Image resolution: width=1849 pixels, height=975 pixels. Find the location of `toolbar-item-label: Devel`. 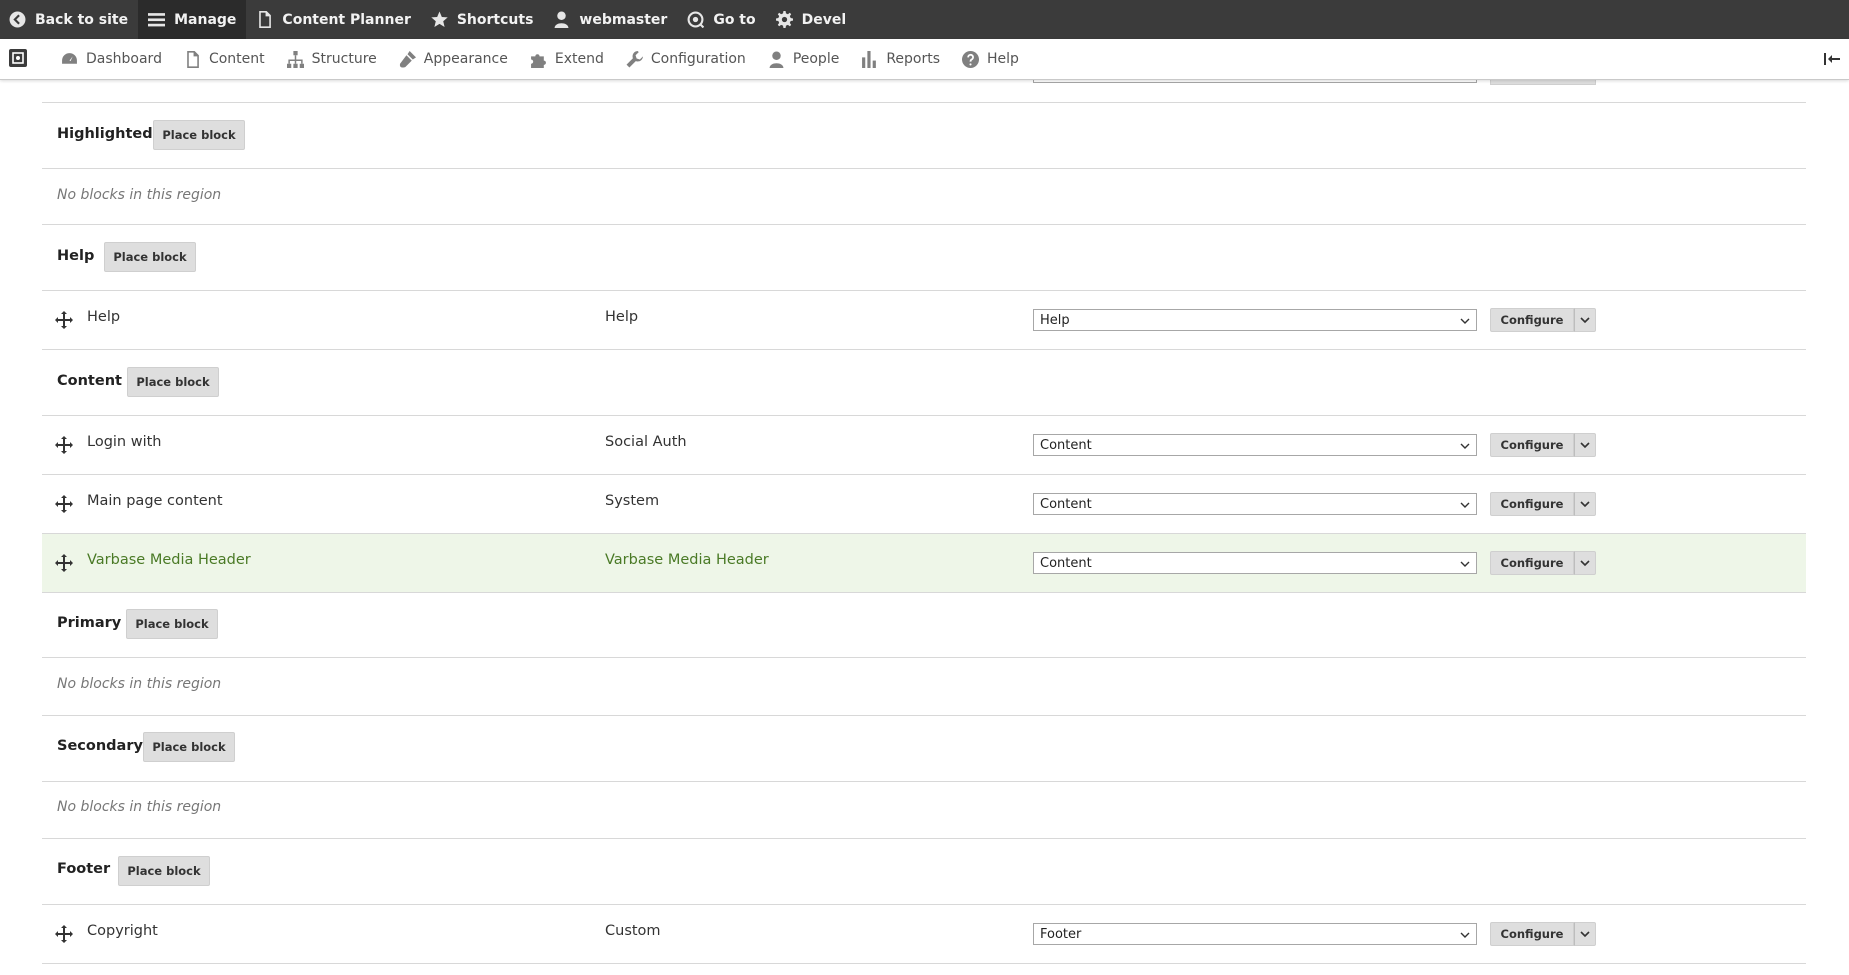

toolbar-item-label: Devel is located at coordinates (824, 19).